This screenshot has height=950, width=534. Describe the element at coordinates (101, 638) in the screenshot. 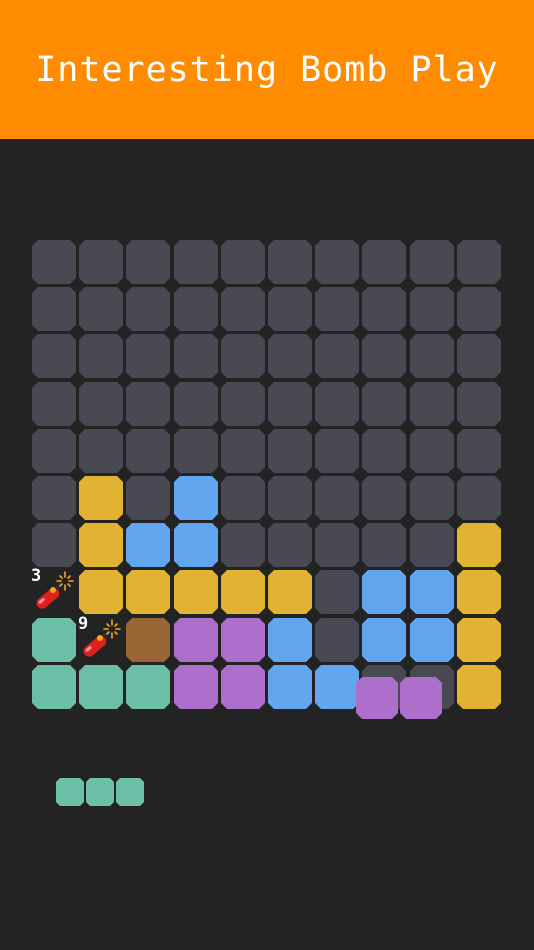

I see `bomb-cell: 9` at that location.